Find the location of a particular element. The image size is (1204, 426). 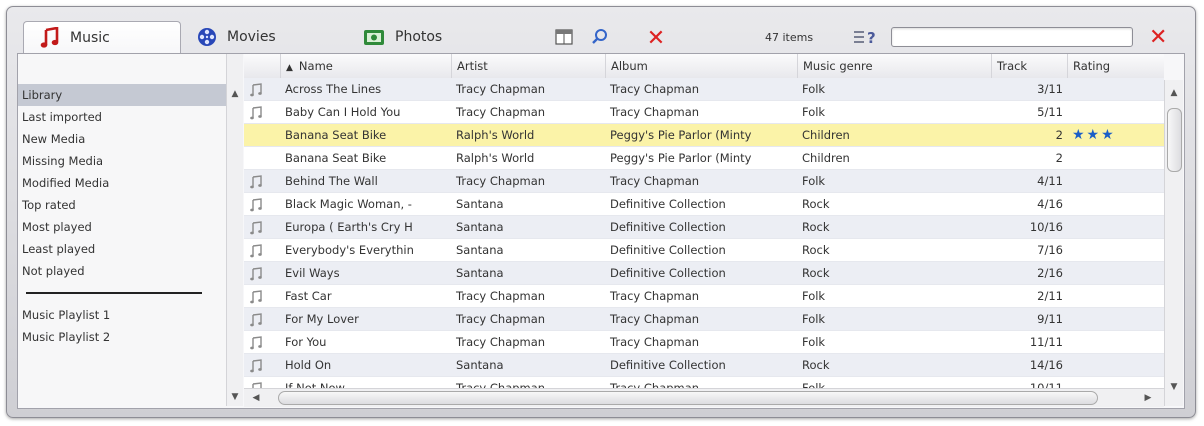

cell-genre: Children is located at coordinates (826, 135).